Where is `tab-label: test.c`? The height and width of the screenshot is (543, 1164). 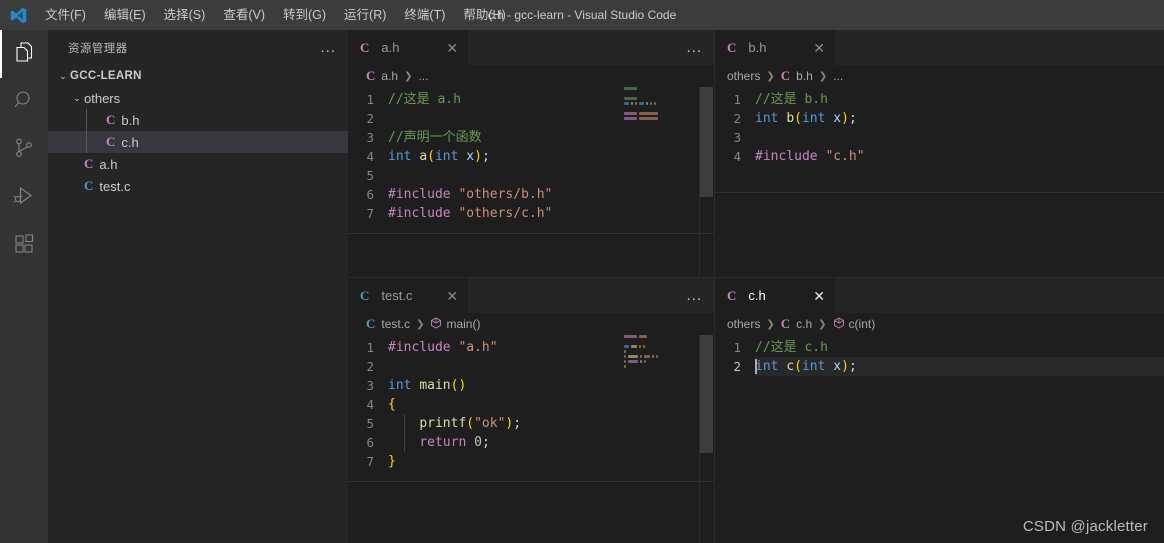 tab-label: test.c is located at coordinates (397, 295).